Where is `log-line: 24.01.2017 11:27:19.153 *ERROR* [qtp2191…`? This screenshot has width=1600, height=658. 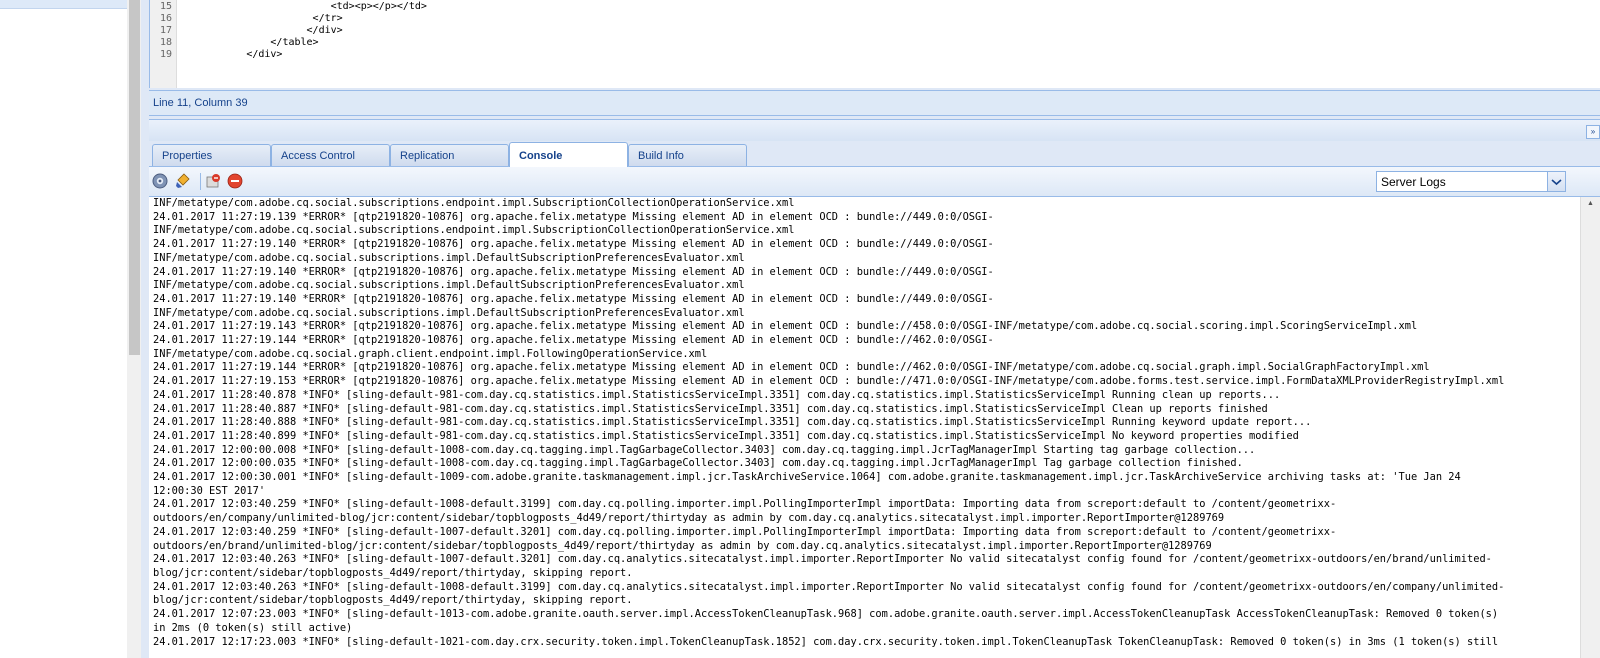
log-line: 24.01.2017 11:27:19.153 *ERROR* [qtp2191… is located at coordinates (829, 381).